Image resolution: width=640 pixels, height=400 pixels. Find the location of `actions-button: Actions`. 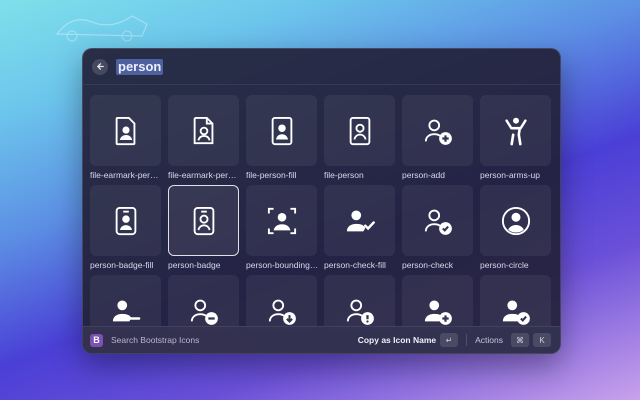

actions-button: Actions is located at coordinates (489, 340).